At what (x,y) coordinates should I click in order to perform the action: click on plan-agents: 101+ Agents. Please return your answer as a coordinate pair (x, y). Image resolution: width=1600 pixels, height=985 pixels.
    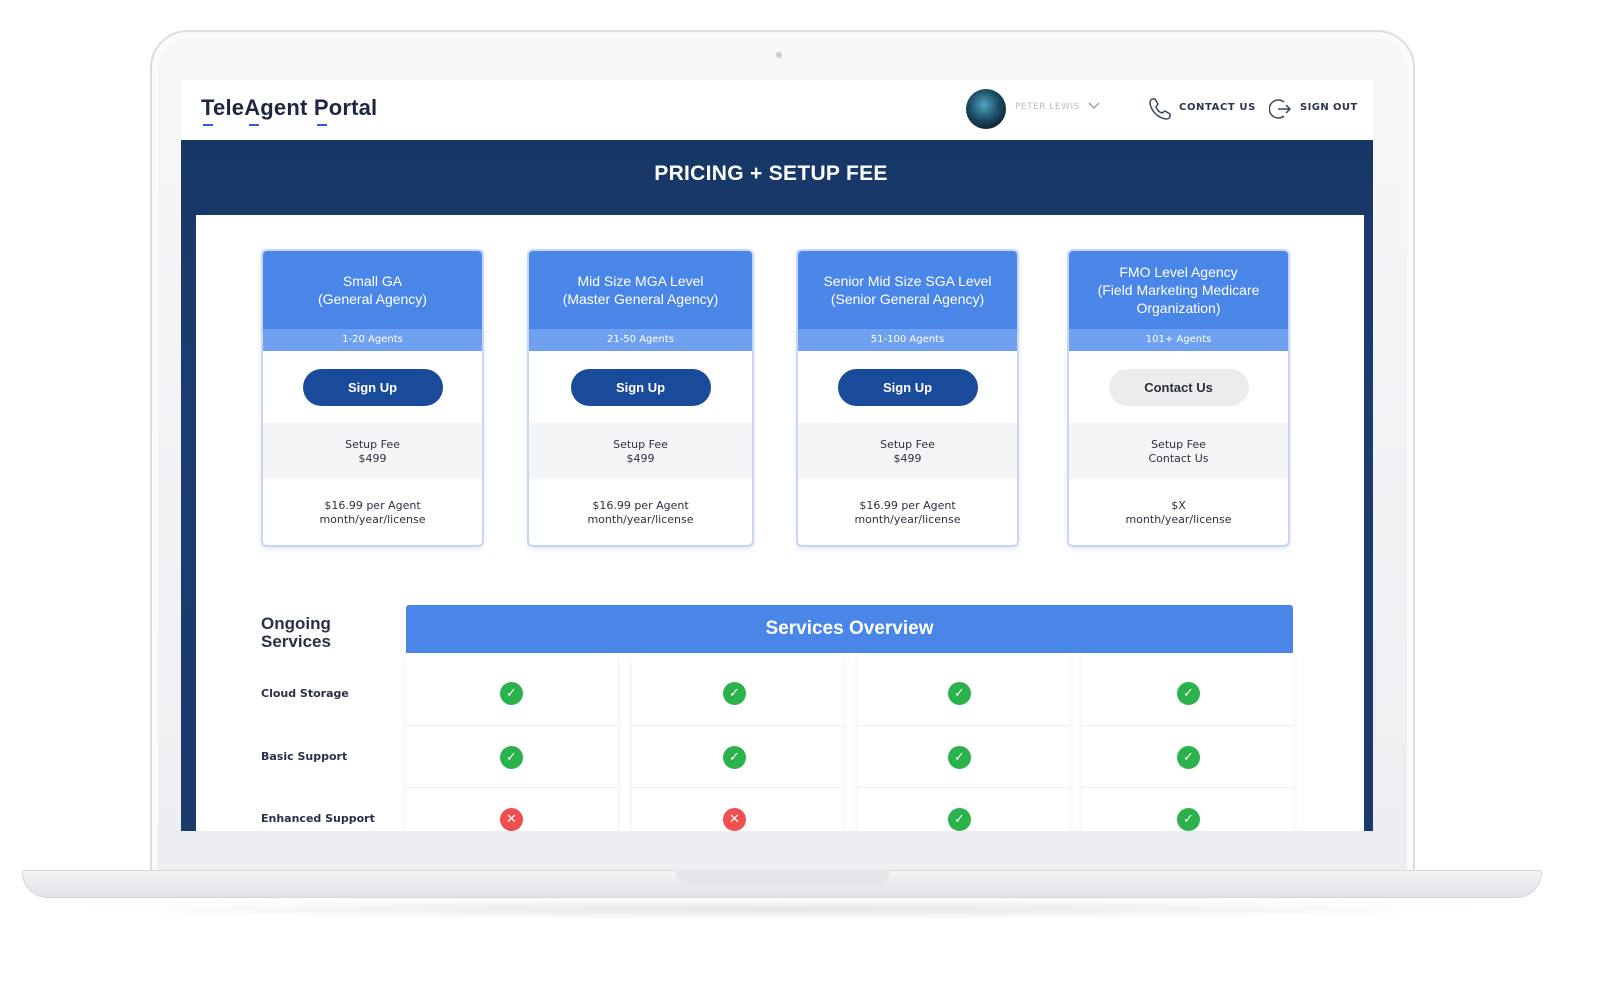
    Looking at the image, I should click on (1178, 340).